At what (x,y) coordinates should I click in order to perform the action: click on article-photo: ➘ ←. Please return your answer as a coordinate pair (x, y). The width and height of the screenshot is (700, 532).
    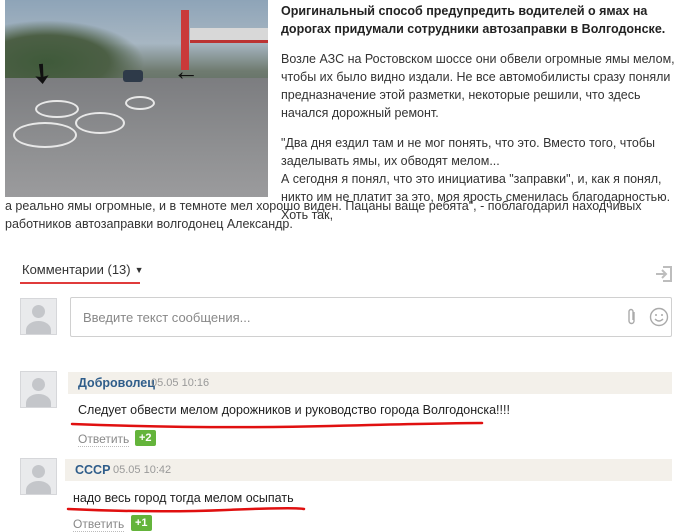
    Looking at the image, I should click on (136, 98).